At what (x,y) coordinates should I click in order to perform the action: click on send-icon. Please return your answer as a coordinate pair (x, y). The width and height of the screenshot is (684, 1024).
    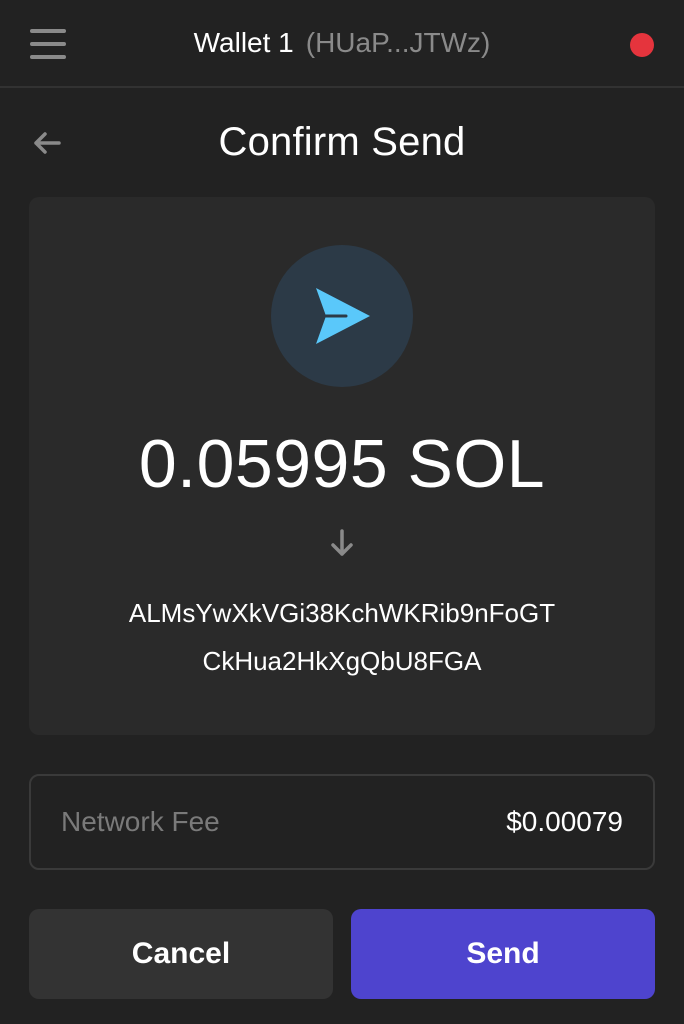
    Looking at the image, I should click on (343, 316).